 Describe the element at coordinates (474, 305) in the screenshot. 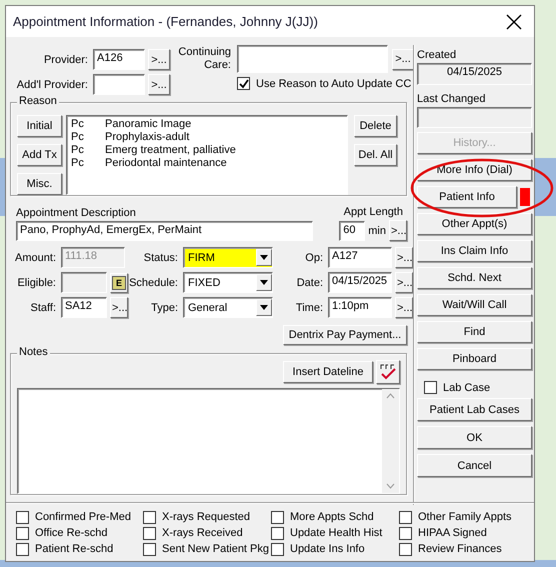

I see `side-button: Wait/Will Call` at that location.